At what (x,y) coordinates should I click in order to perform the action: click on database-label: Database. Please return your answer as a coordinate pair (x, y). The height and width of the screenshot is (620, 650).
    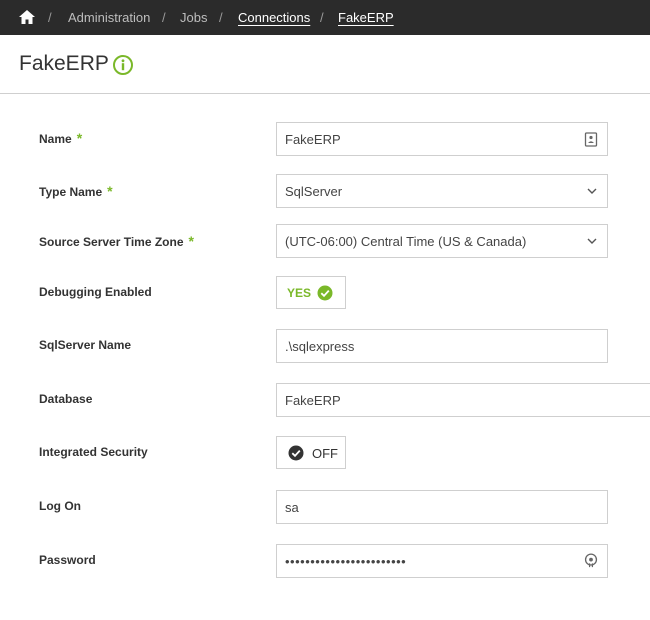
    Looking at the image, I should click on (66, 399).